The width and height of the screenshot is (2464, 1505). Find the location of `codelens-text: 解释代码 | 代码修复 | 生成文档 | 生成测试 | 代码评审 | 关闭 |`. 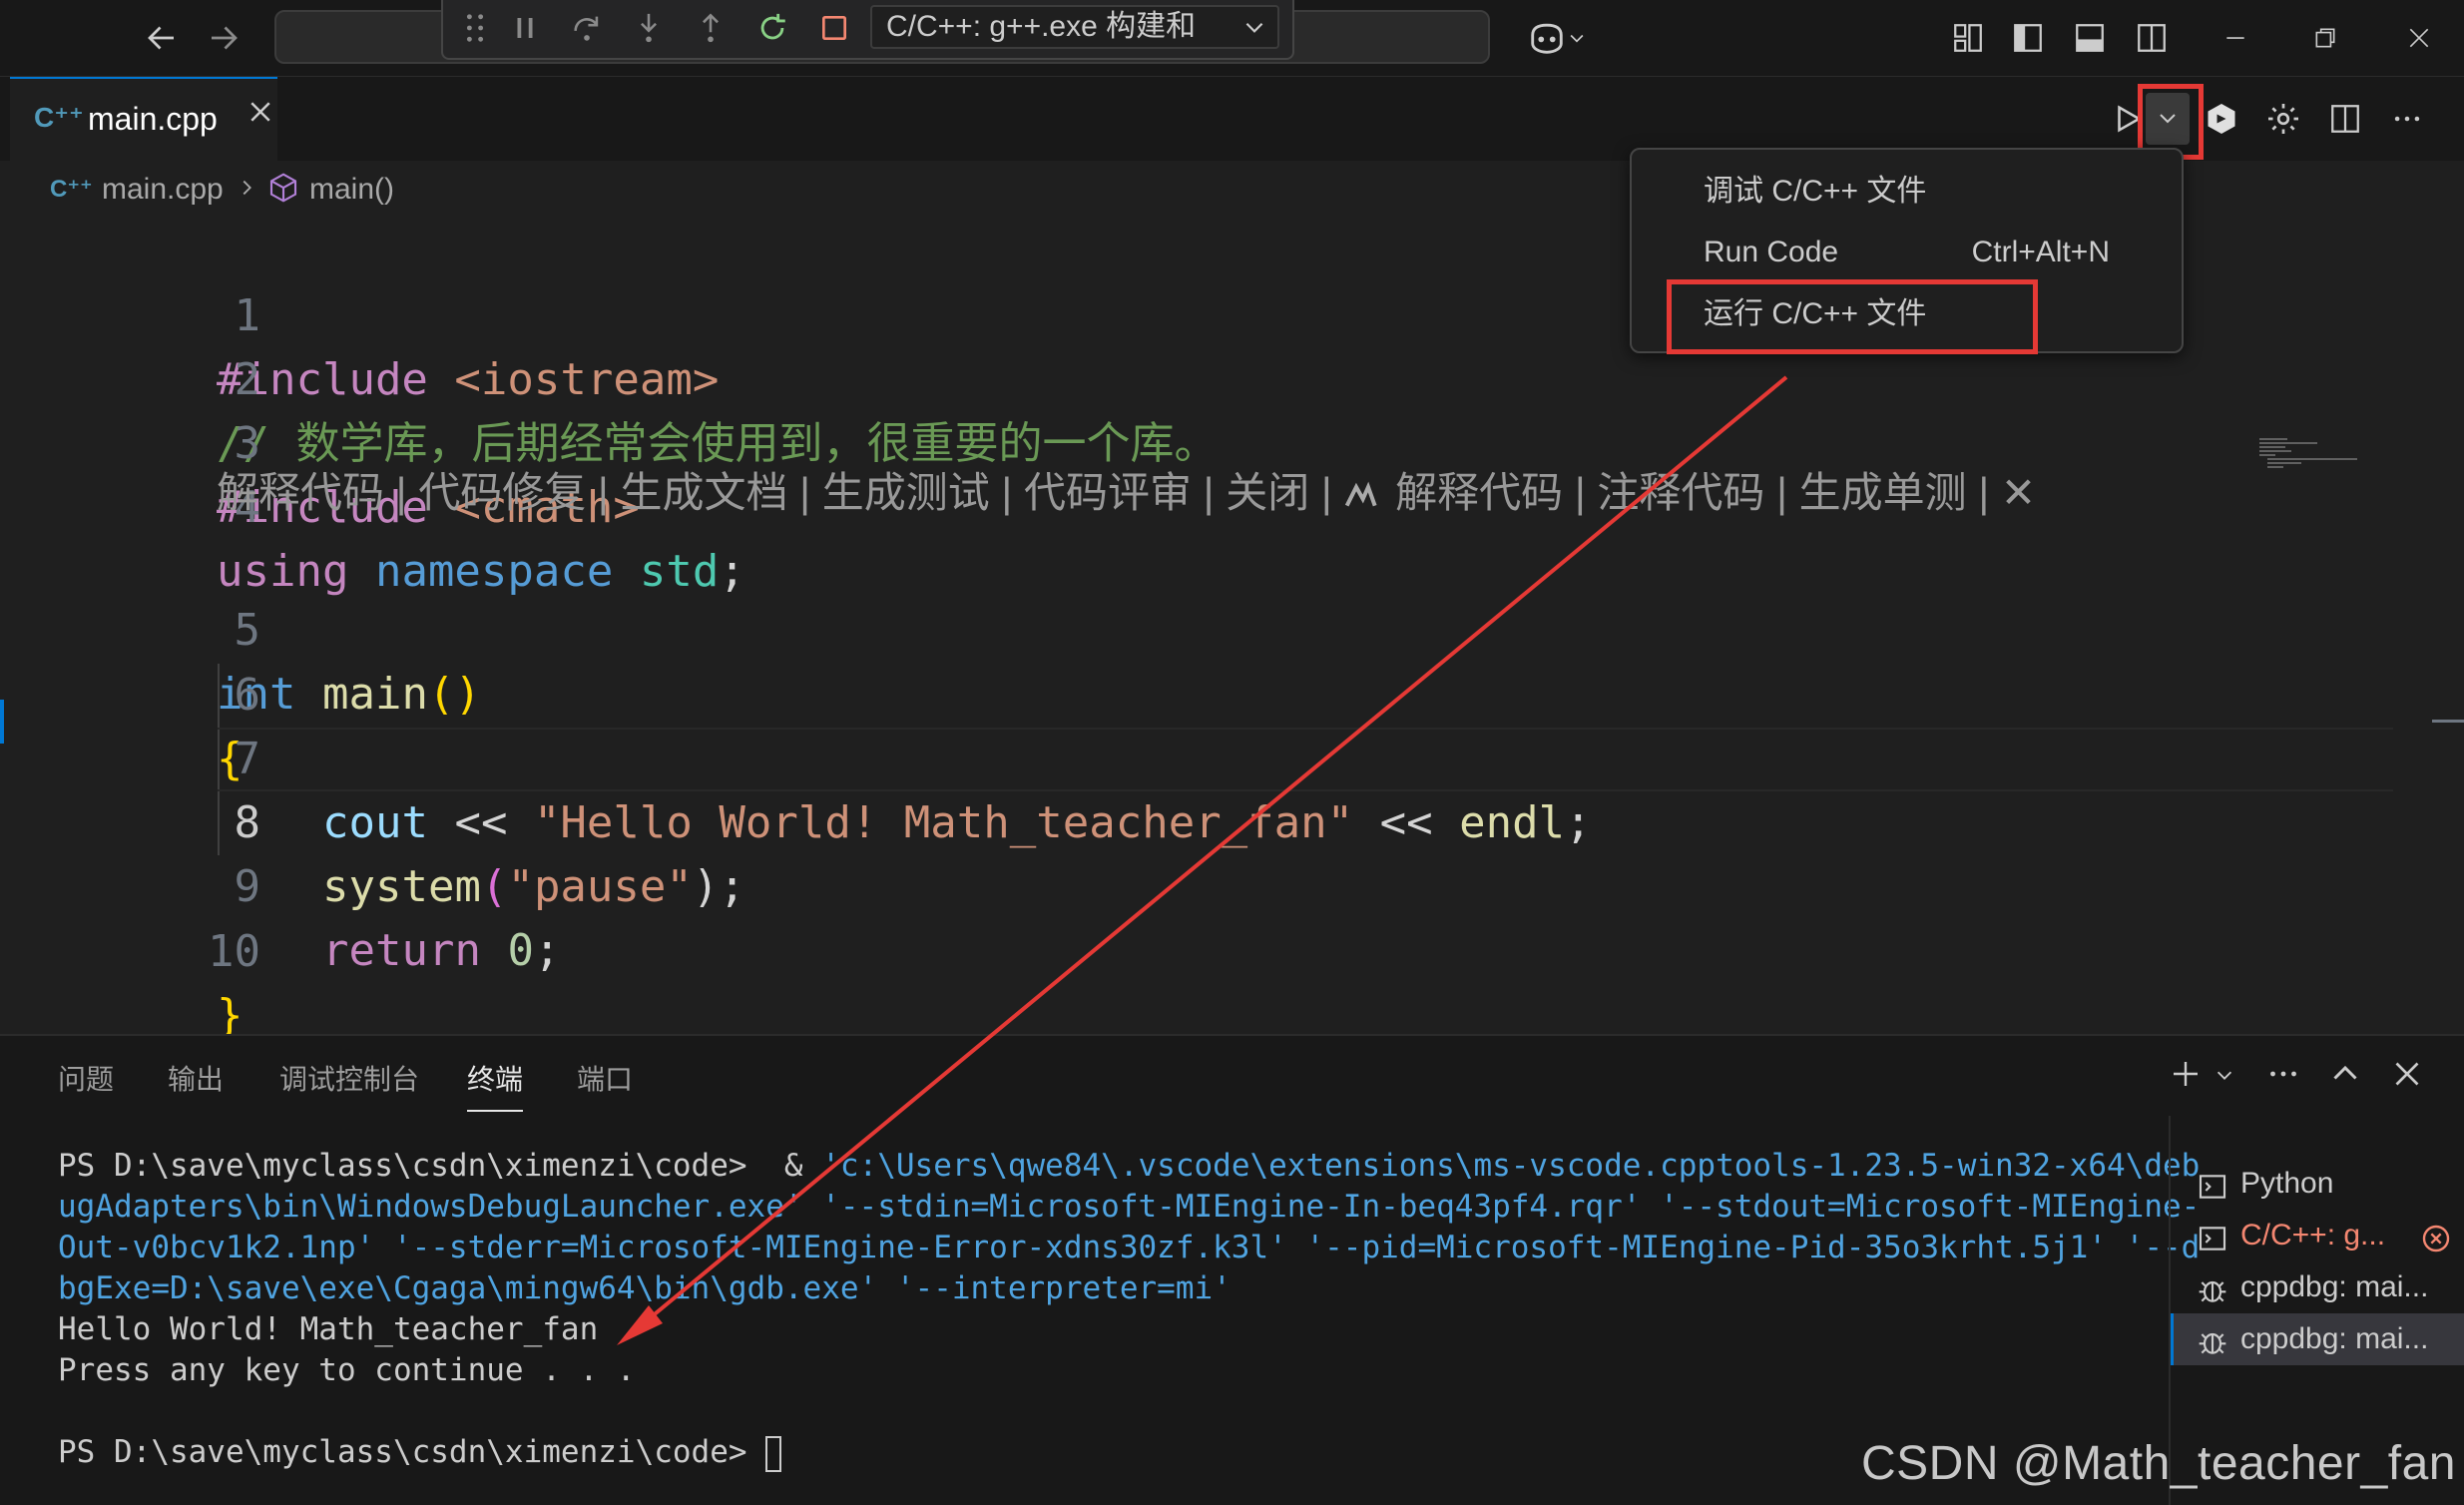

codelens-text: 解释代码 | 代码修复 | 生成文档 | 生成测试 | 代码评审 | 关闭 | is located at coordinates (780, 492).